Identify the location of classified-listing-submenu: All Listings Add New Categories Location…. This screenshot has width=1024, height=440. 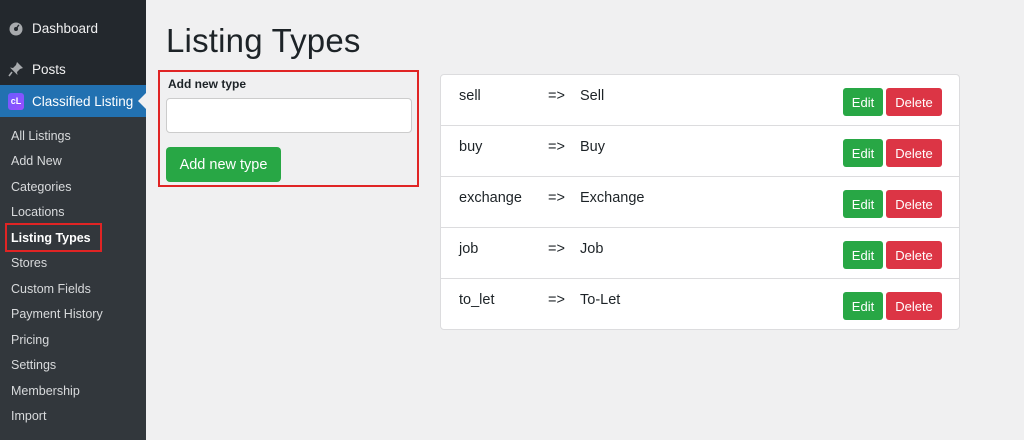
(73, 278).